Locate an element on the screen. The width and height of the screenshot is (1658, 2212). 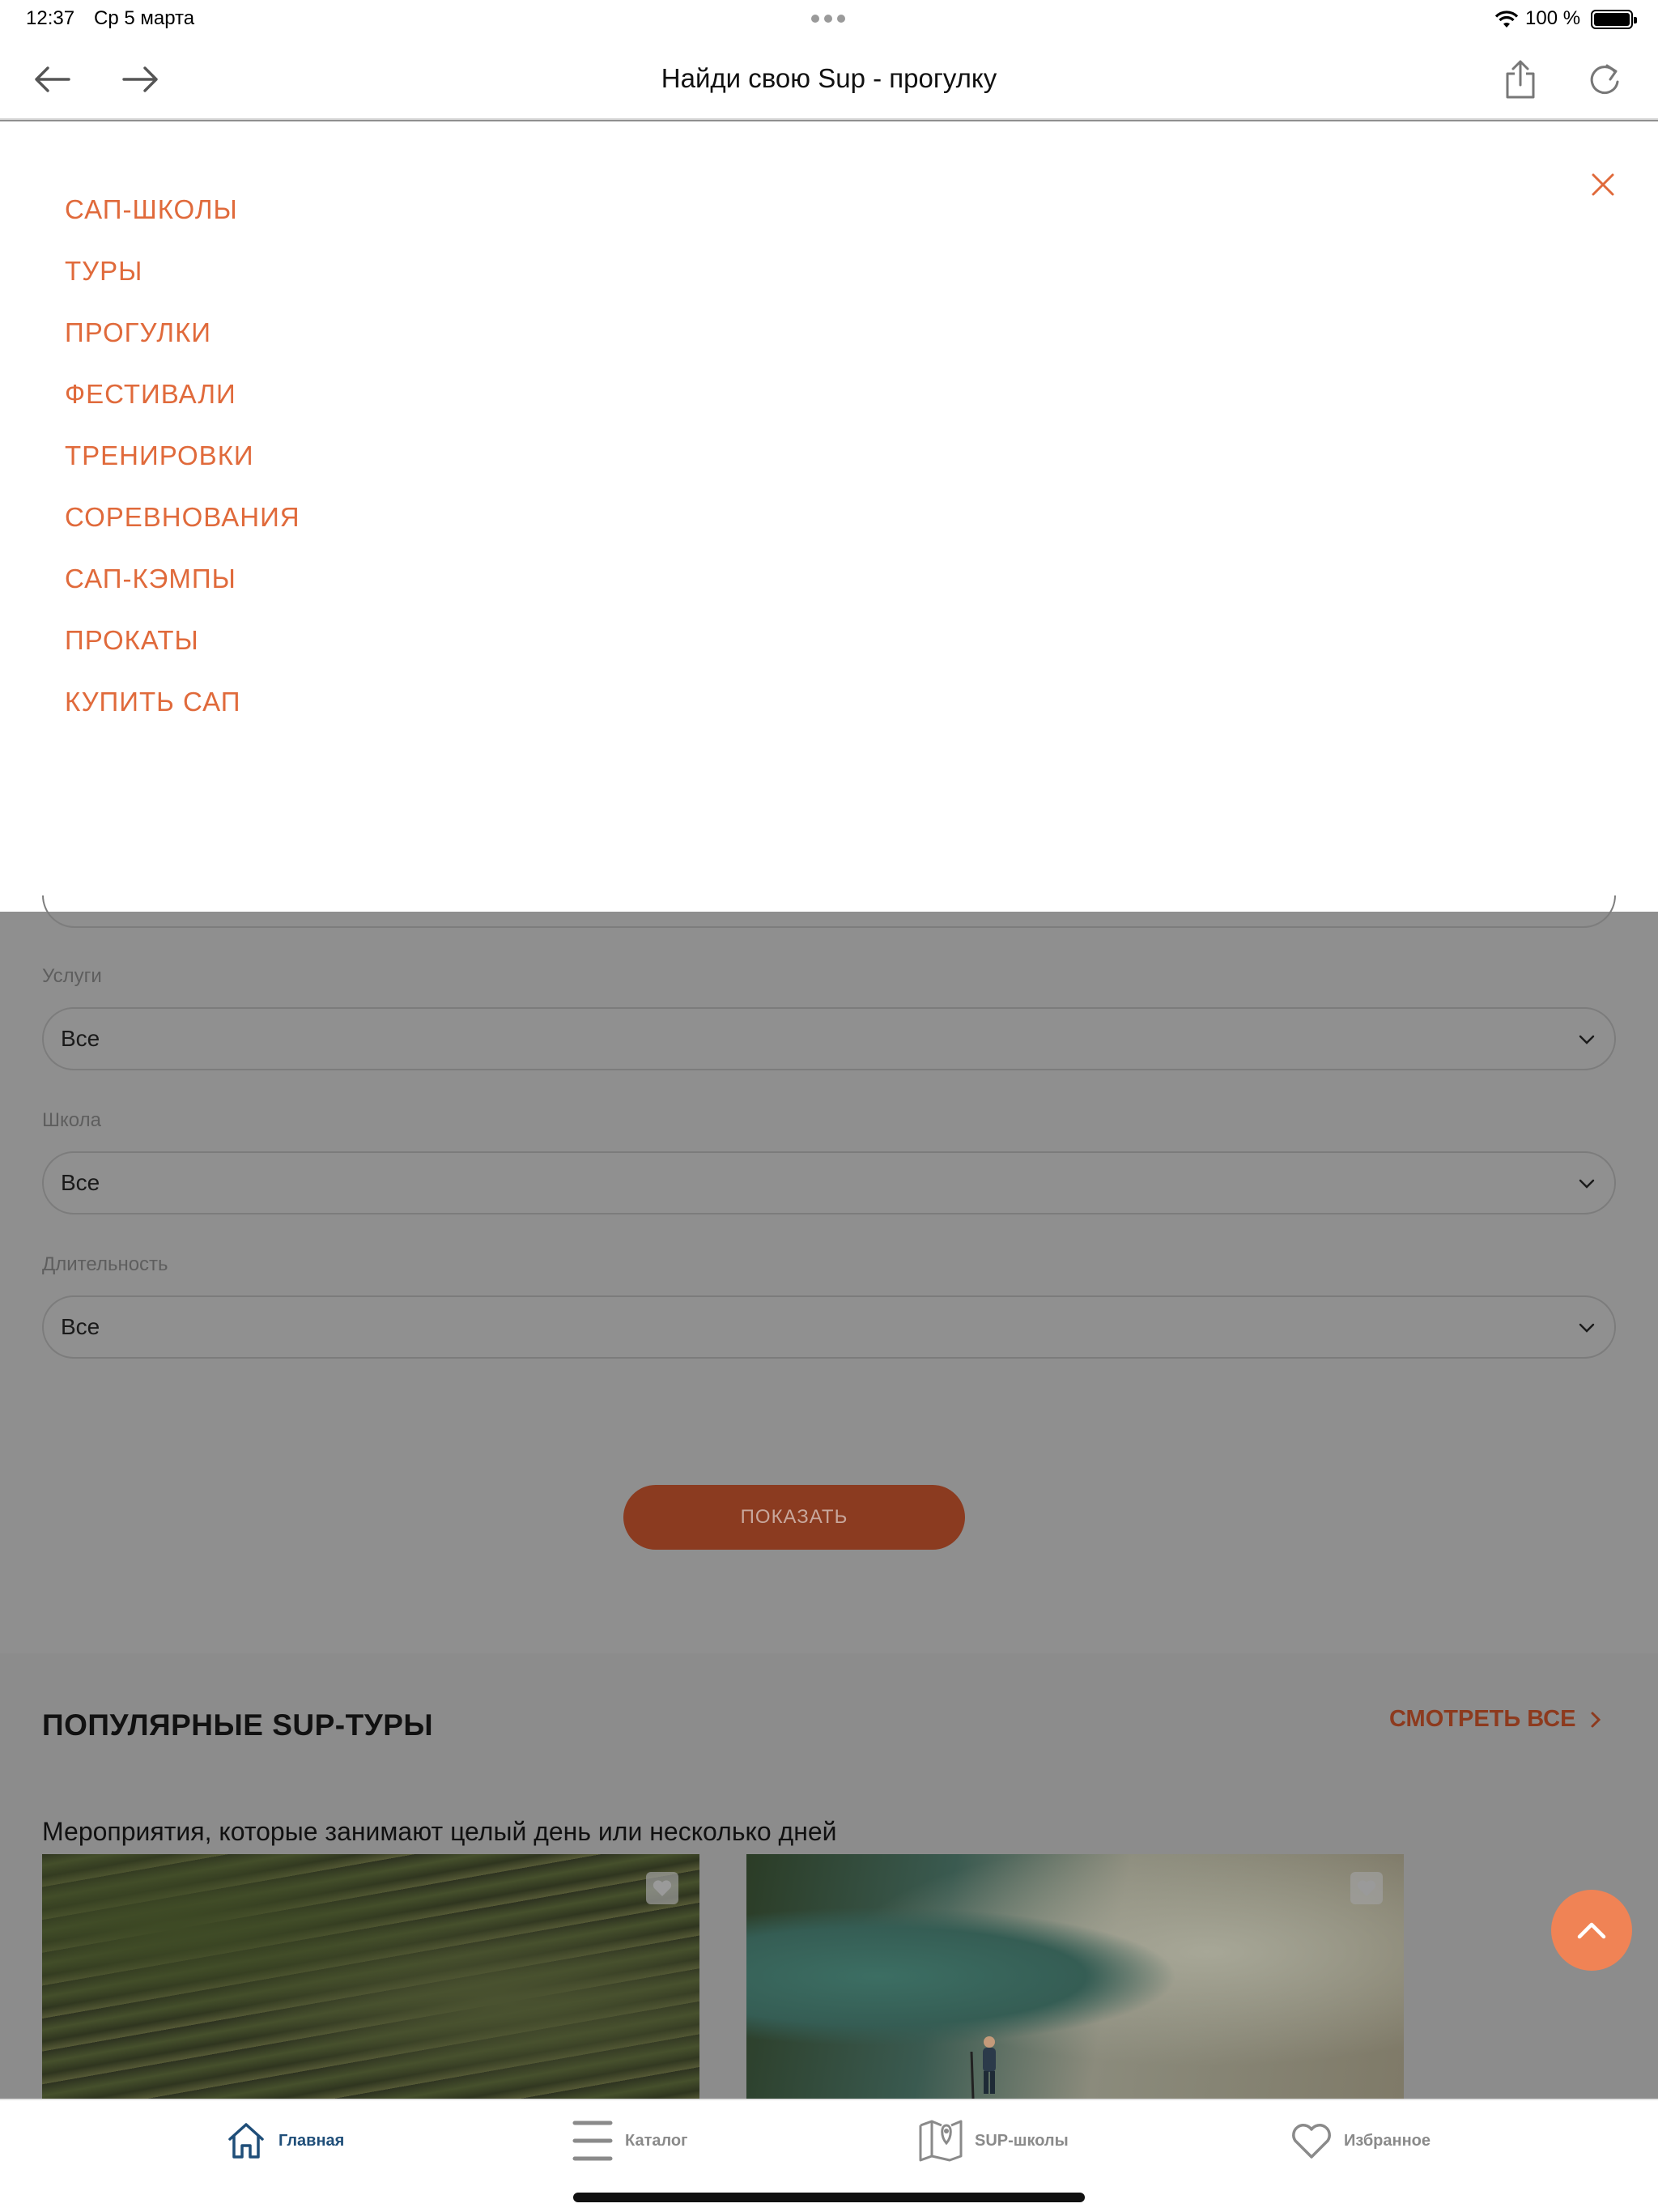
status-time: 12:37 is located at coordinates (50, 18).